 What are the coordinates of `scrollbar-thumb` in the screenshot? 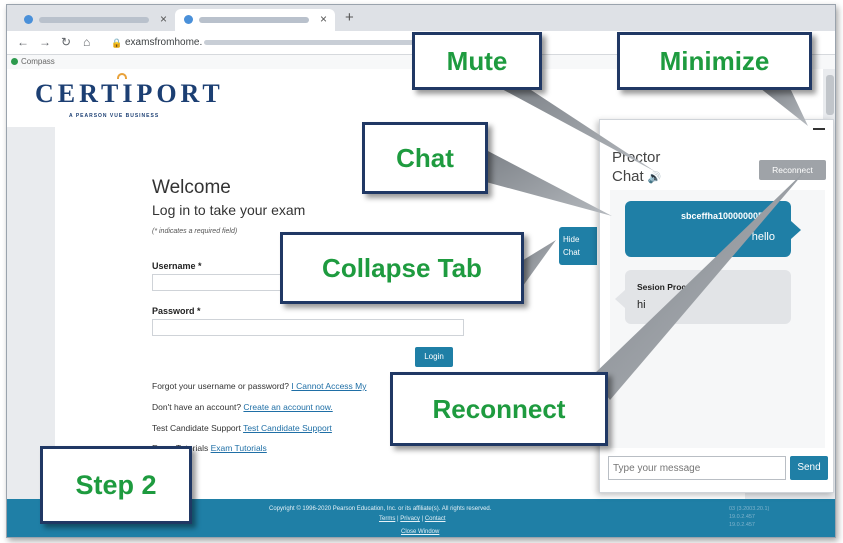 It's located at (830, 95).